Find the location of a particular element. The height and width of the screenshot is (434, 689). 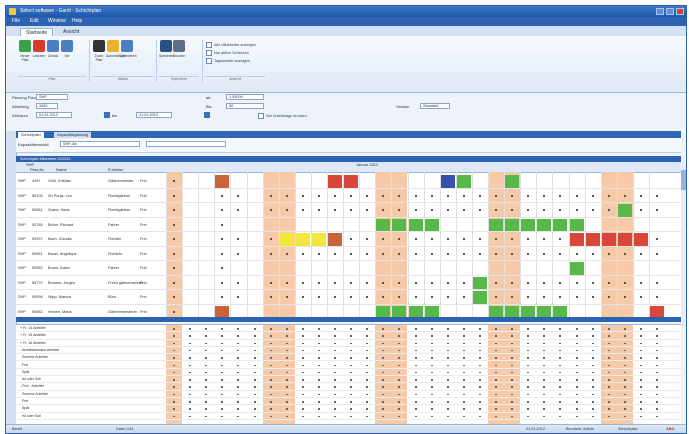

forward-arrow-button: Vor is located at coordinates (67, 53).